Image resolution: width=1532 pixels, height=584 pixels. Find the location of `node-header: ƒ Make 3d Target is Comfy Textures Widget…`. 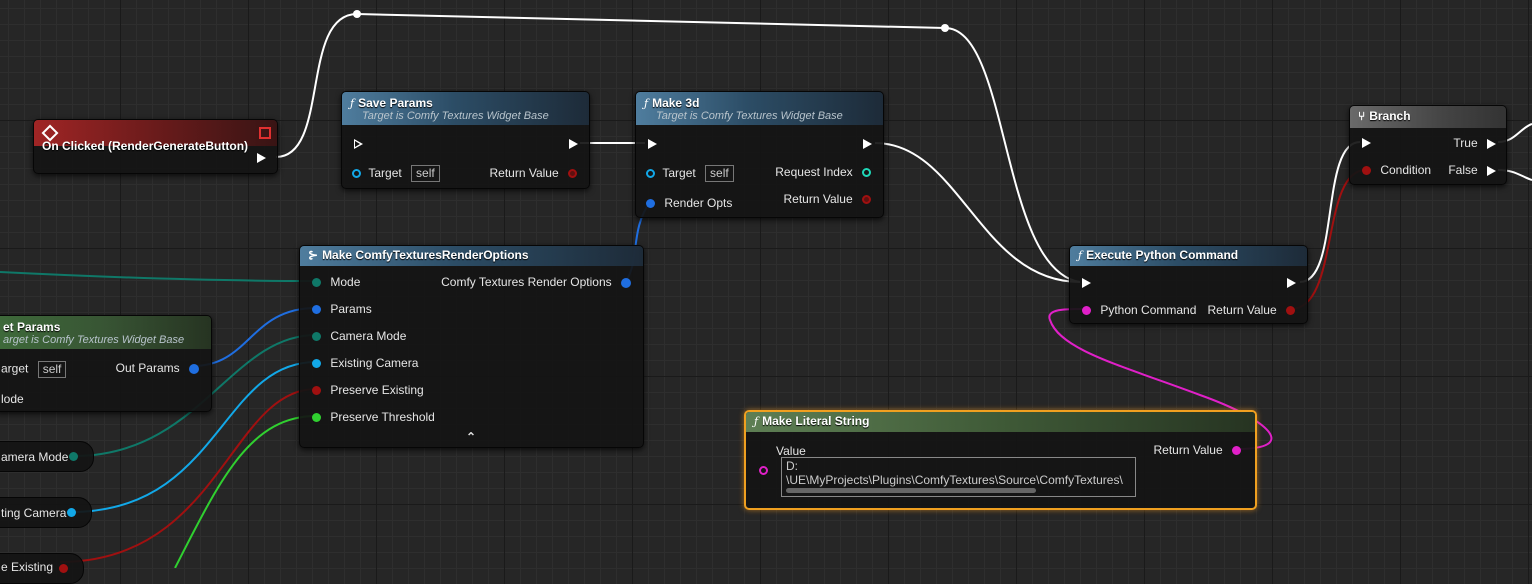

node-header: ƒ Make 3d Target is Comfy Textures Widget… is located at coordinates (759, 108).